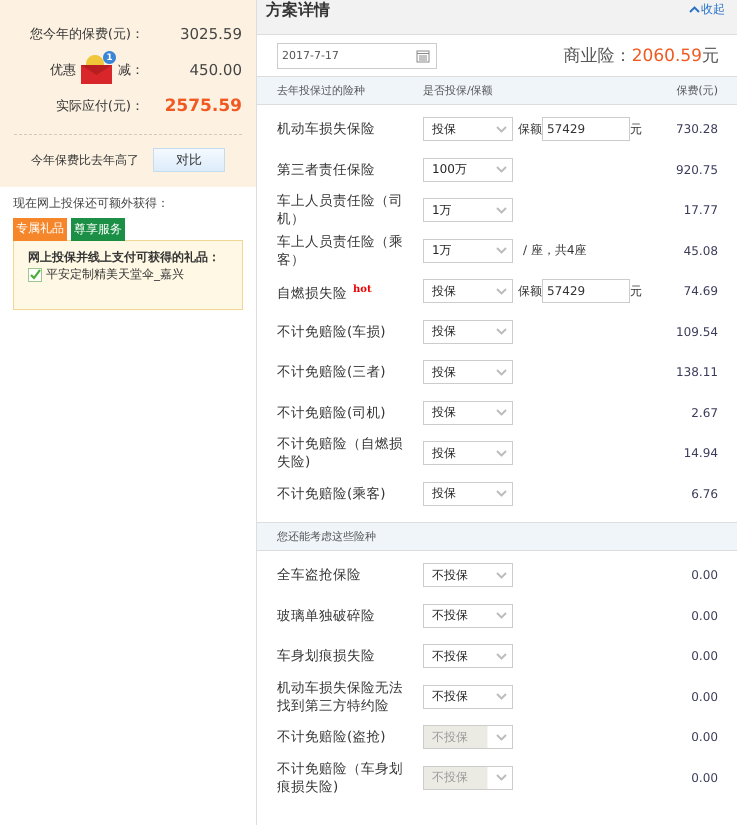  Describe the element at coordinates (100, 106) in the screenshot. I see `summary-label: 实际应付(元)：` at that location.